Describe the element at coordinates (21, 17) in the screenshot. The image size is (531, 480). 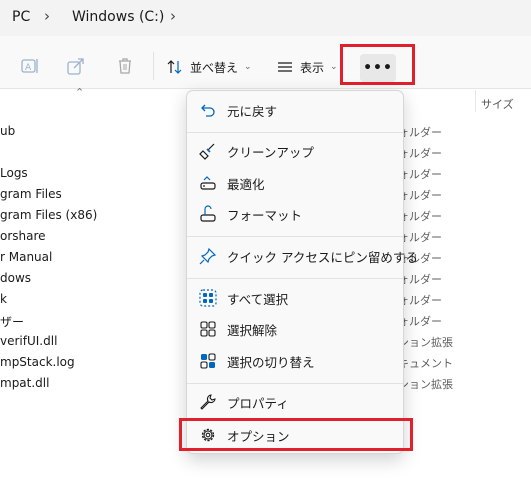
I see `breadcrumb-pc: PC` at that location.